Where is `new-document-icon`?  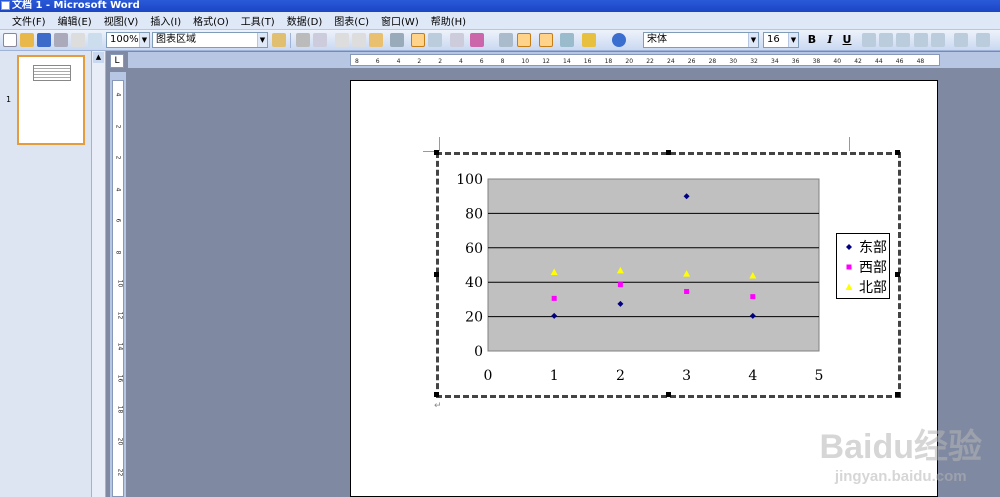
new-document-icon is located at coordinates (10, 40).